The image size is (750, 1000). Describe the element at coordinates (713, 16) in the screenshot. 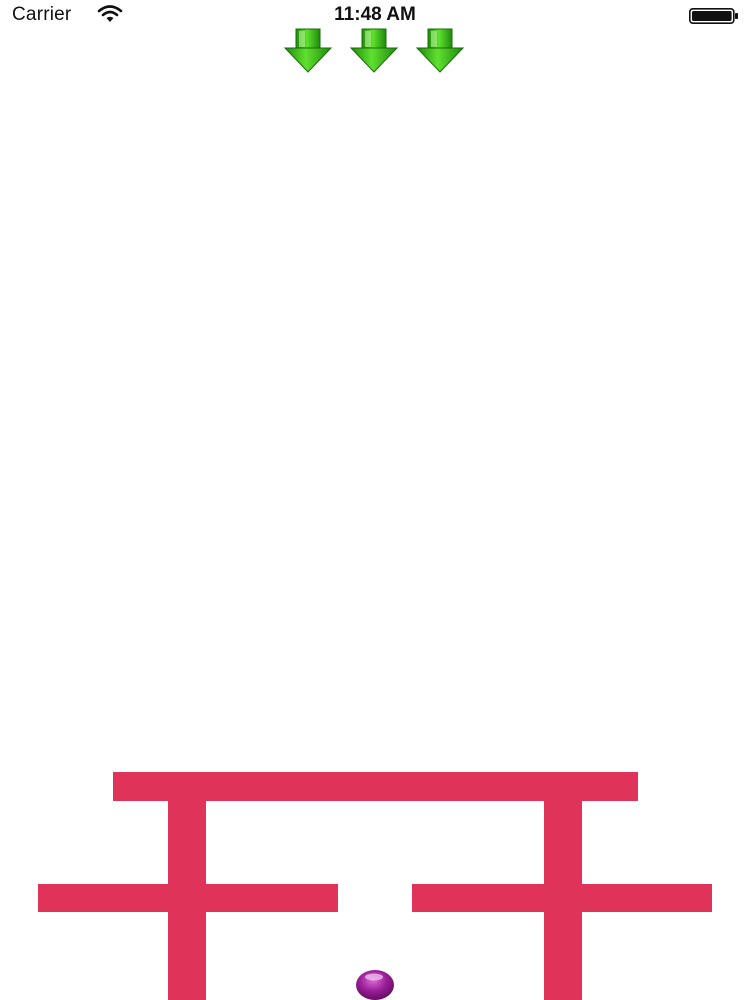

I see `battery-icon` at that location.